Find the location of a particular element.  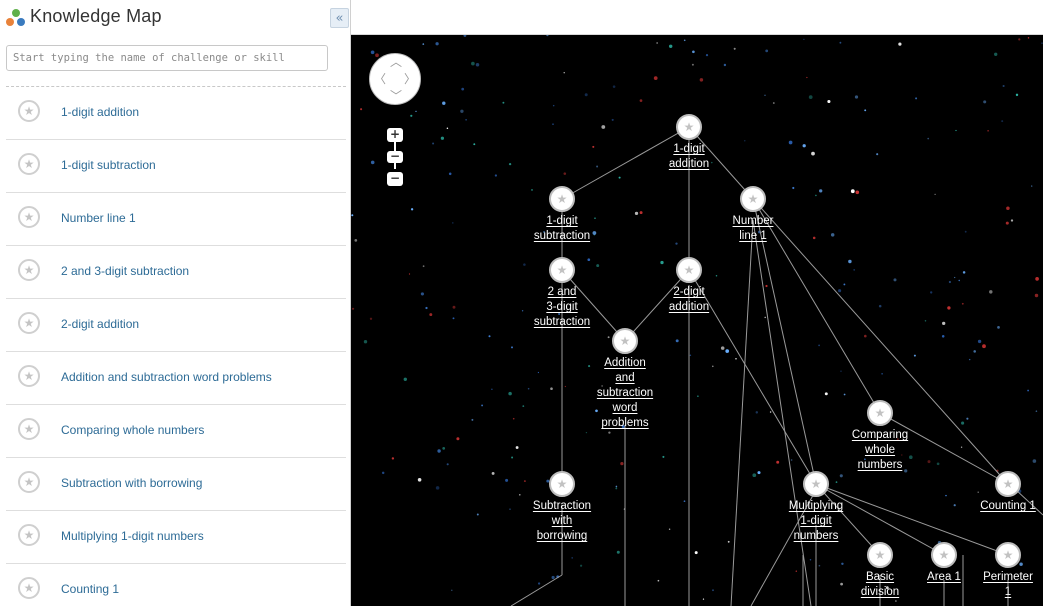

map-node-label: 2-digit addition is located at coordinates (689, 300).